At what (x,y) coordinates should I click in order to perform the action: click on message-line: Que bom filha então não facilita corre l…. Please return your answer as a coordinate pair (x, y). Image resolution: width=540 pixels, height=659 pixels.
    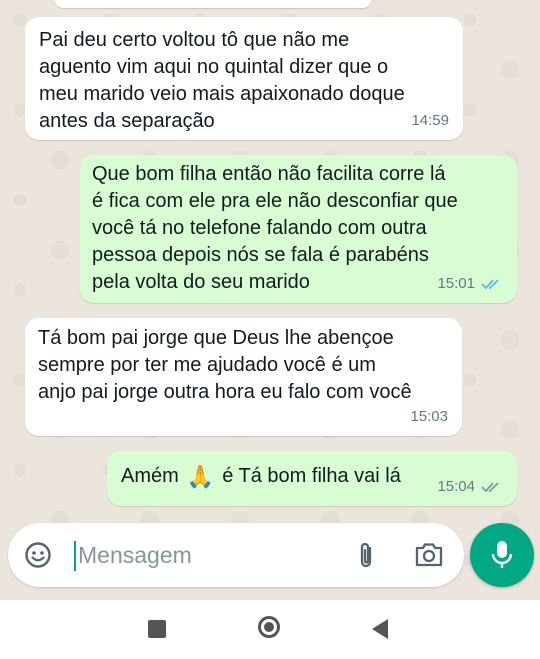
    Looking at the image, I should click on (269, 174).